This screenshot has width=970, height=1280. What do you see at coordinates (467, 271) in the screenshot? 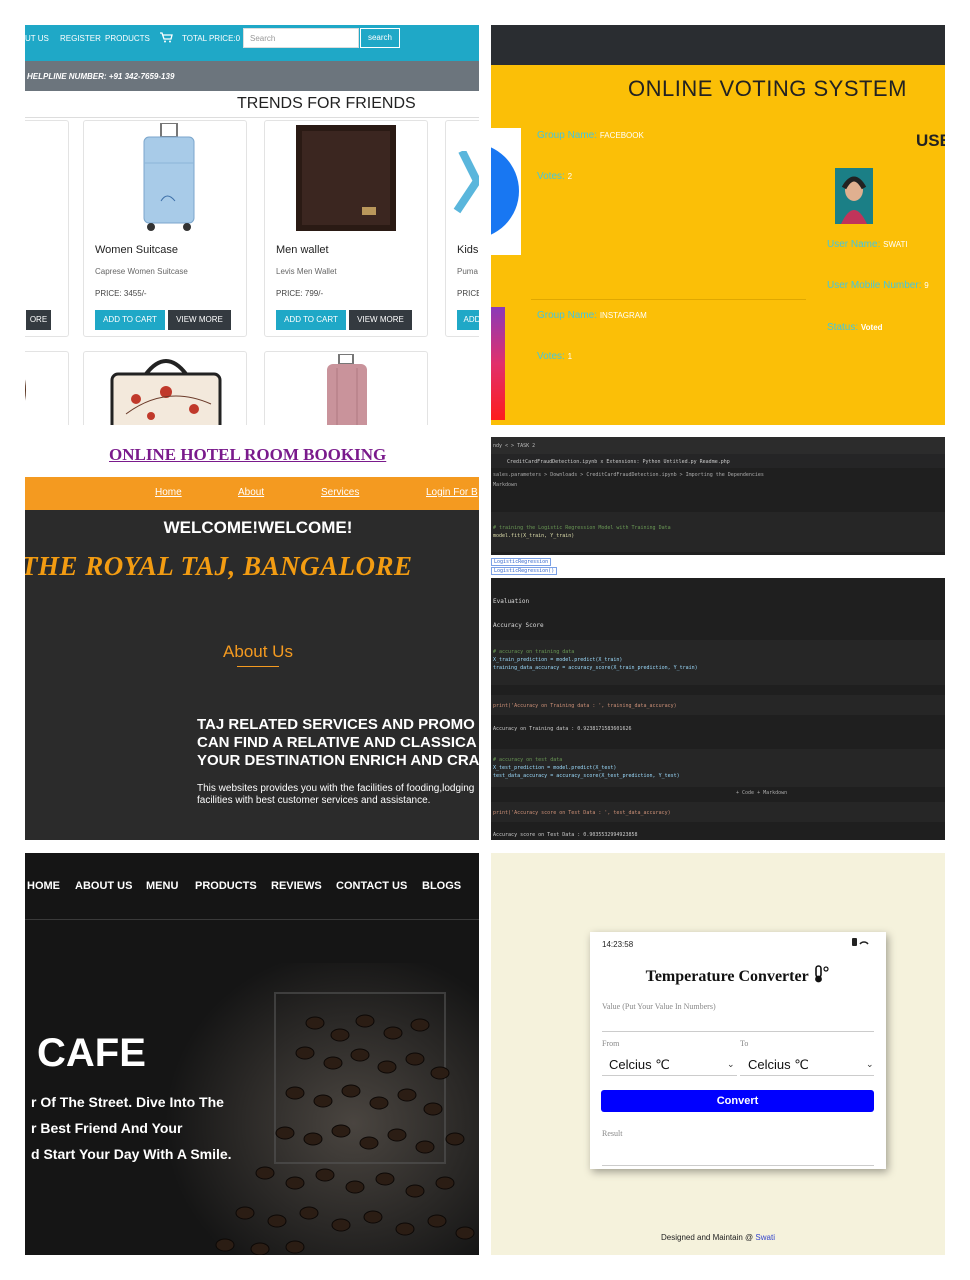
I see `product-description: Puma` at bounding box center [467, 271].